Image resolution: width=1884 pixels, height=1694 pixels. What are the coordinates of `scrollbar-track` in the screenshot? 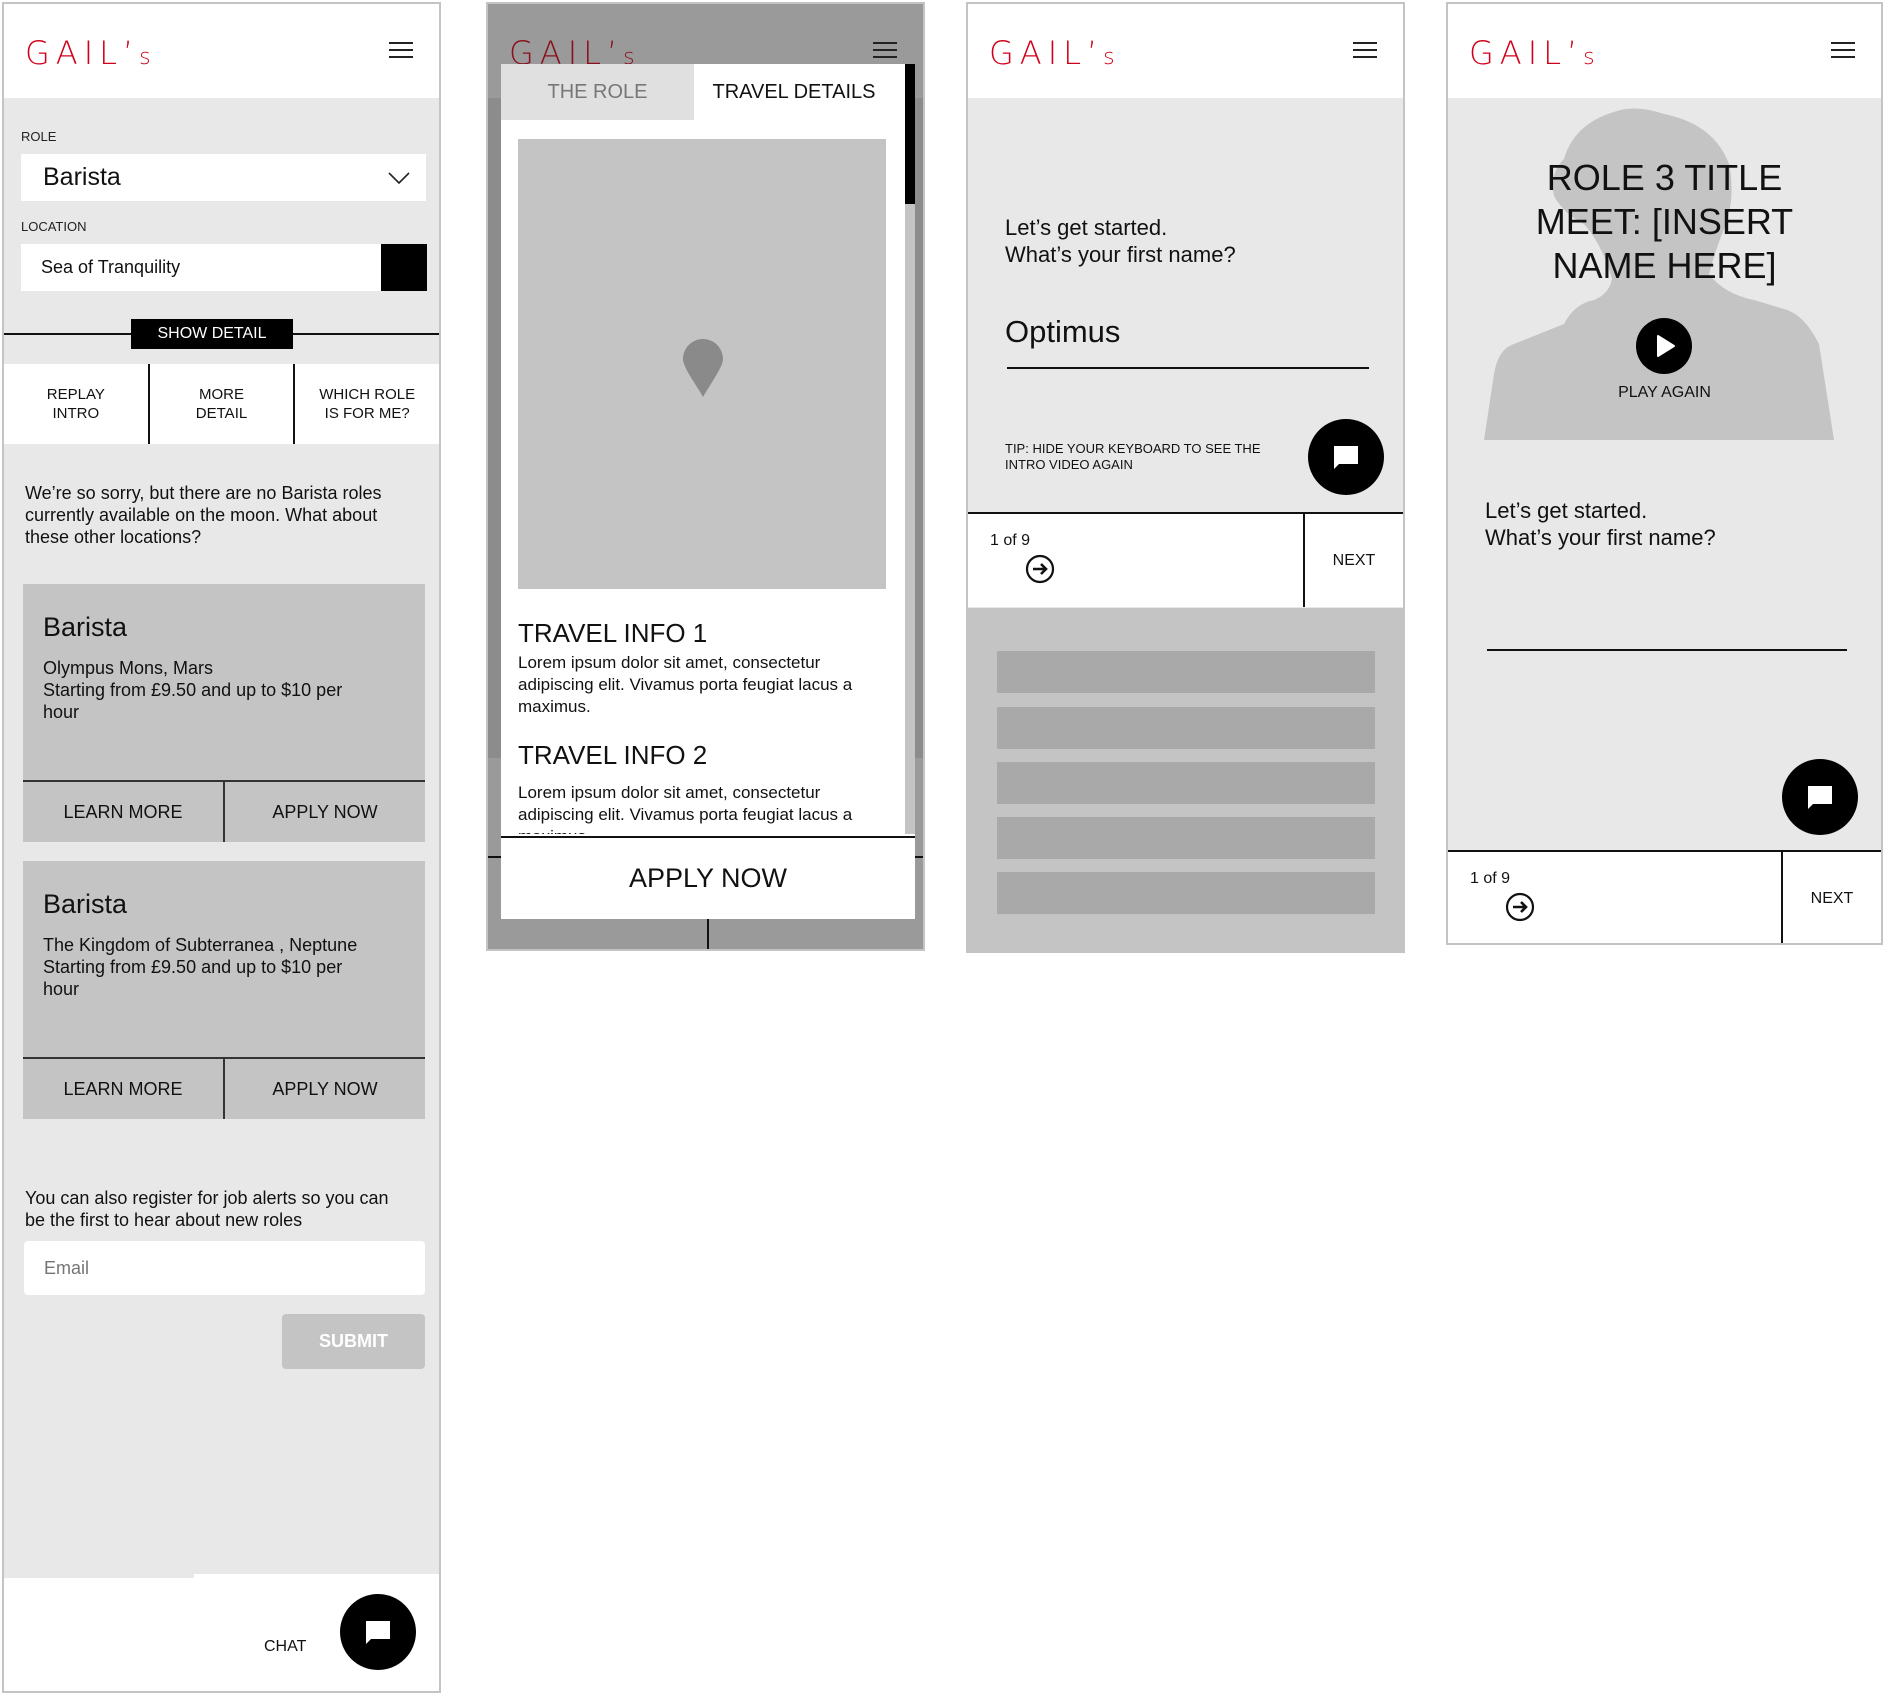 It's located at (910, 449).